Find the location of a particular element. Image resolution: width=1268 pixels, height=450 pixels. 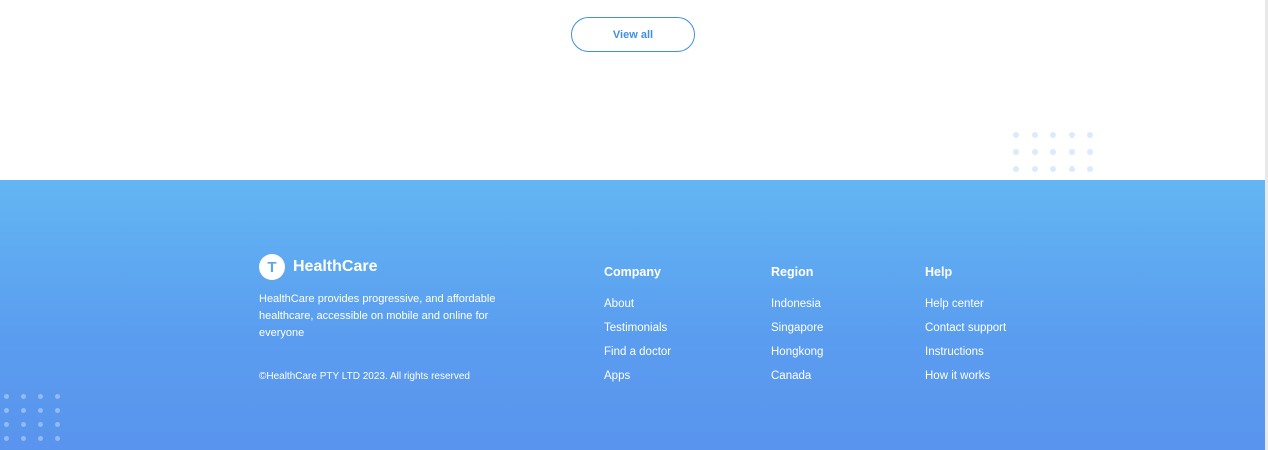

footer-link-apps: Apps is located at coordinates (637, 376).